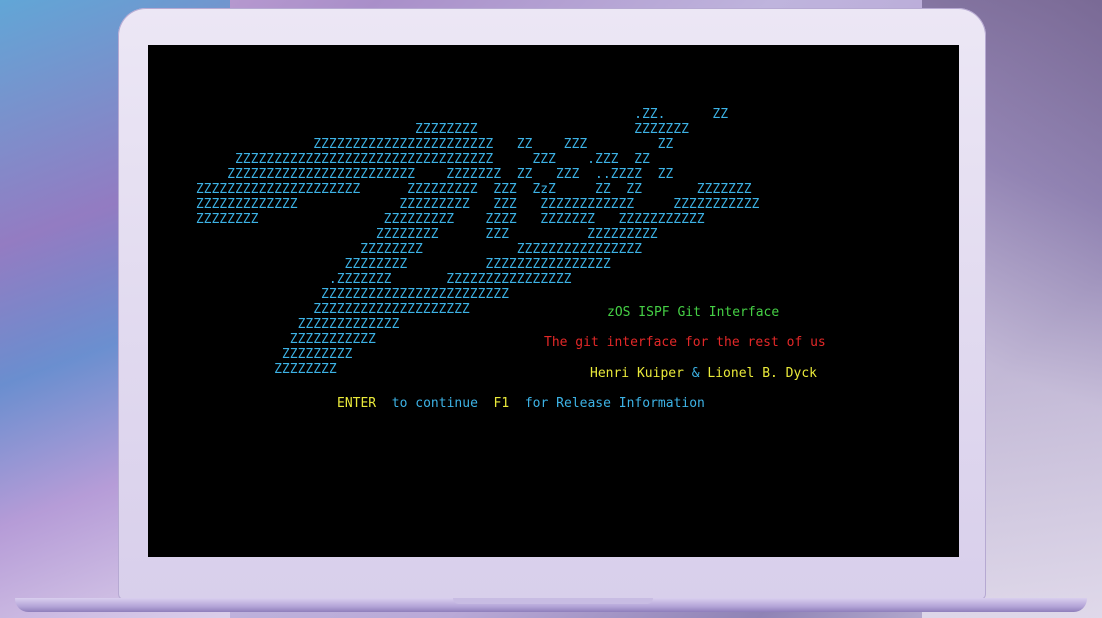 This screenshot has width=1102, height=618. What do you see at coordinates (693, 312) in the screenshot?
I see `subtitle: zOS ISPF Git Interface` at bounding box center [693, 312].